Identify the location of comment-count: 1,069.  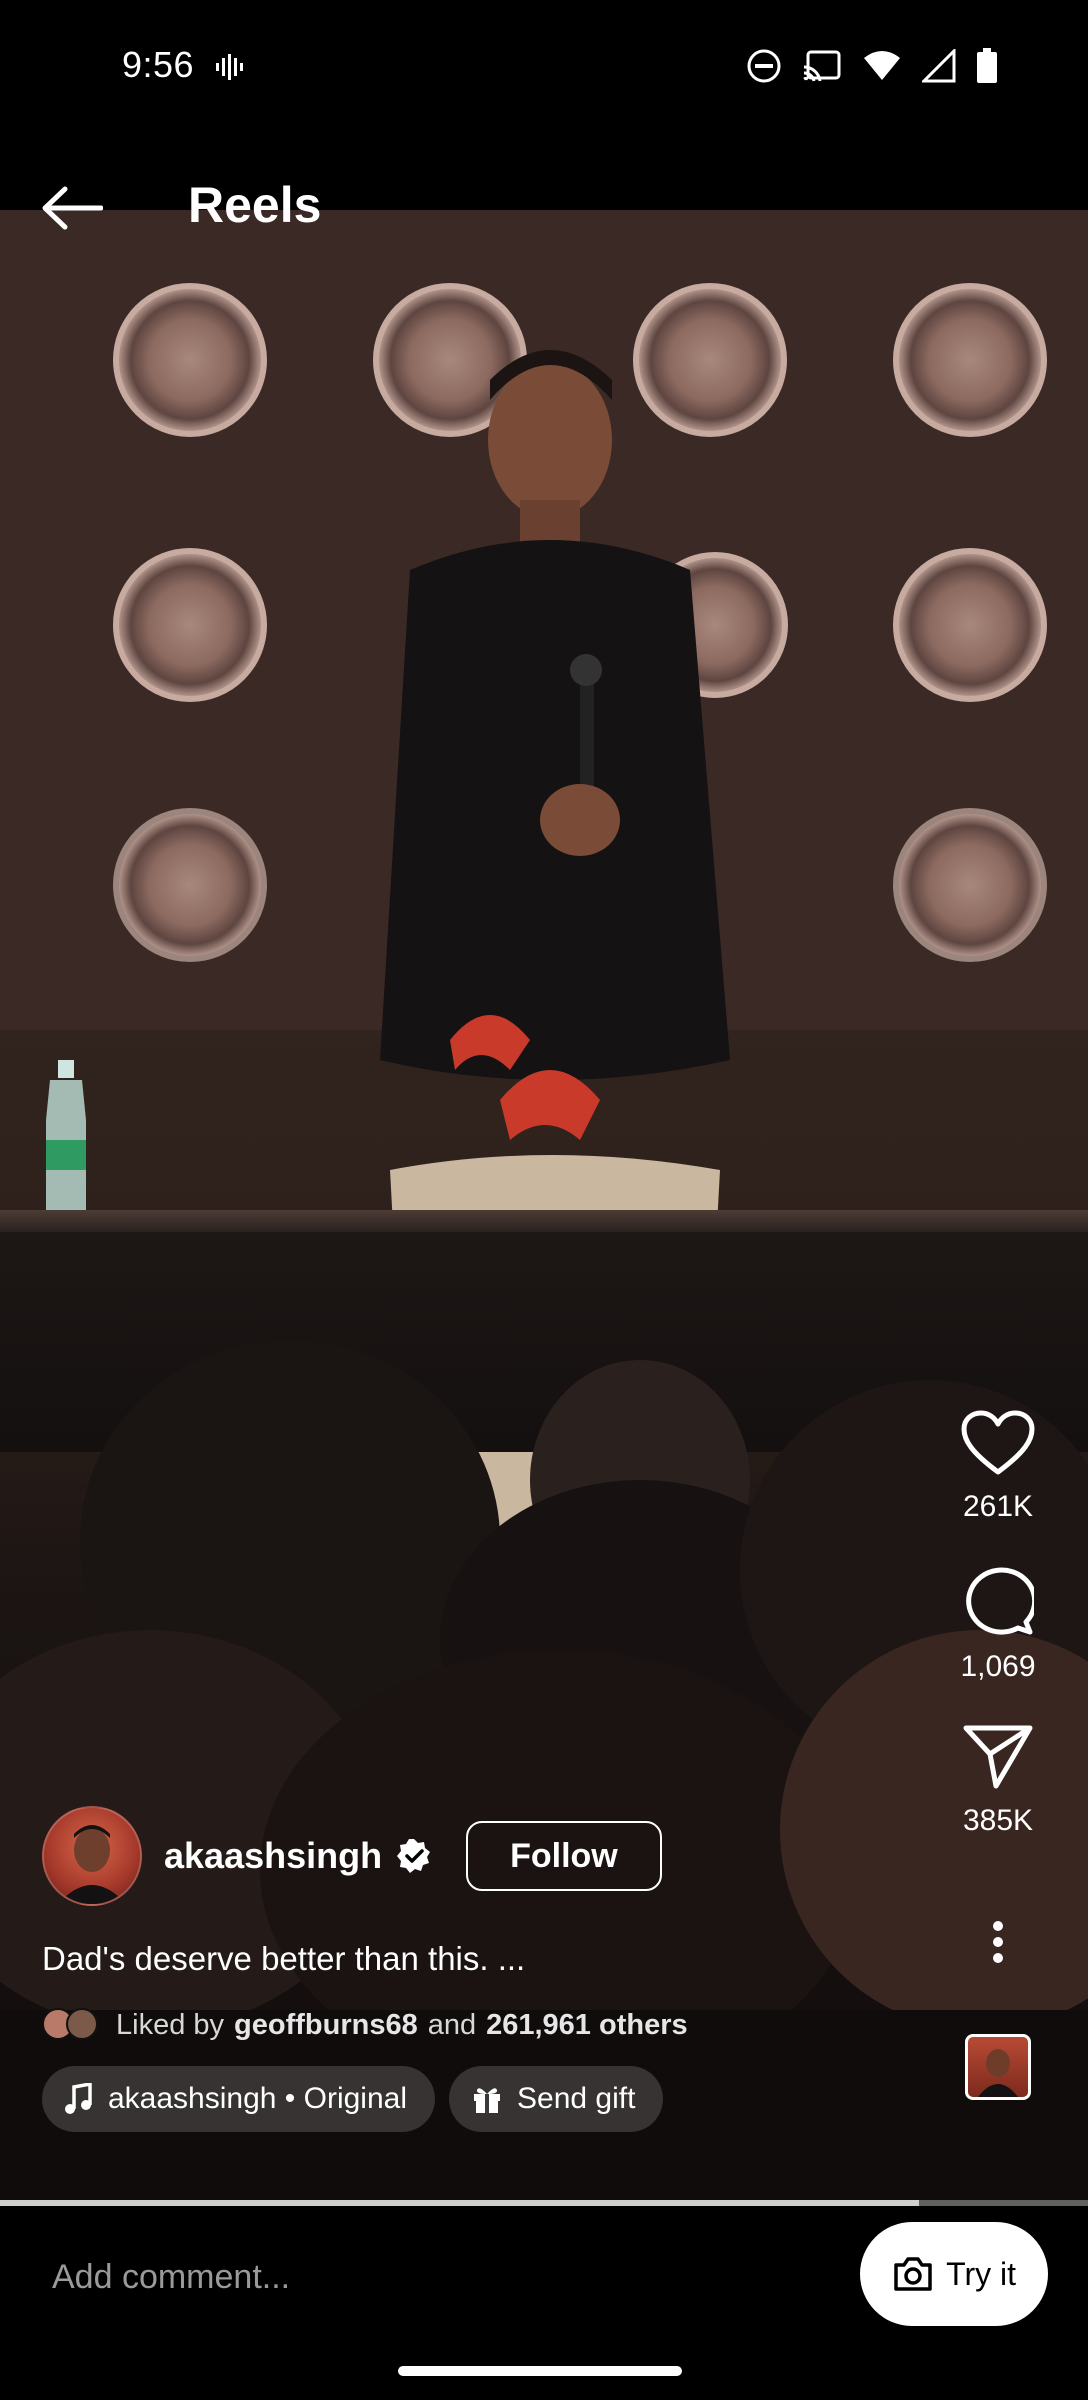
(998, 1666).